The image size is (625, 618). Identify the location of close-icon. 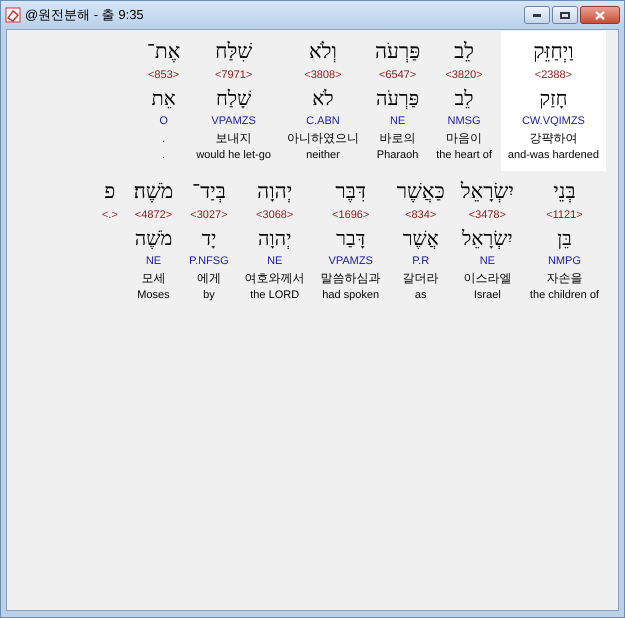
(600, 15).